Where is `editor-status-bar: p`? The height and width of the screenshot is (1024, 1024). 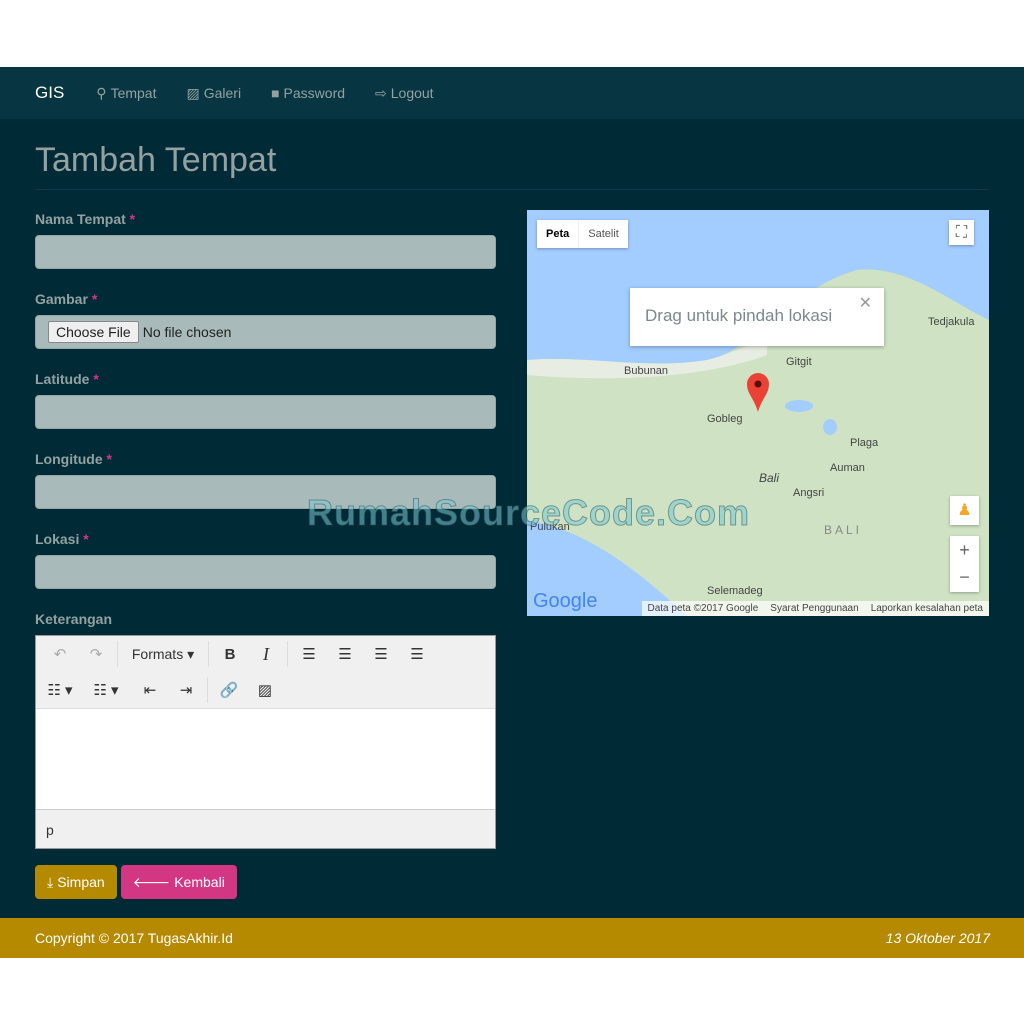 editor-status-bar: p is located at coordinates (50, 830).